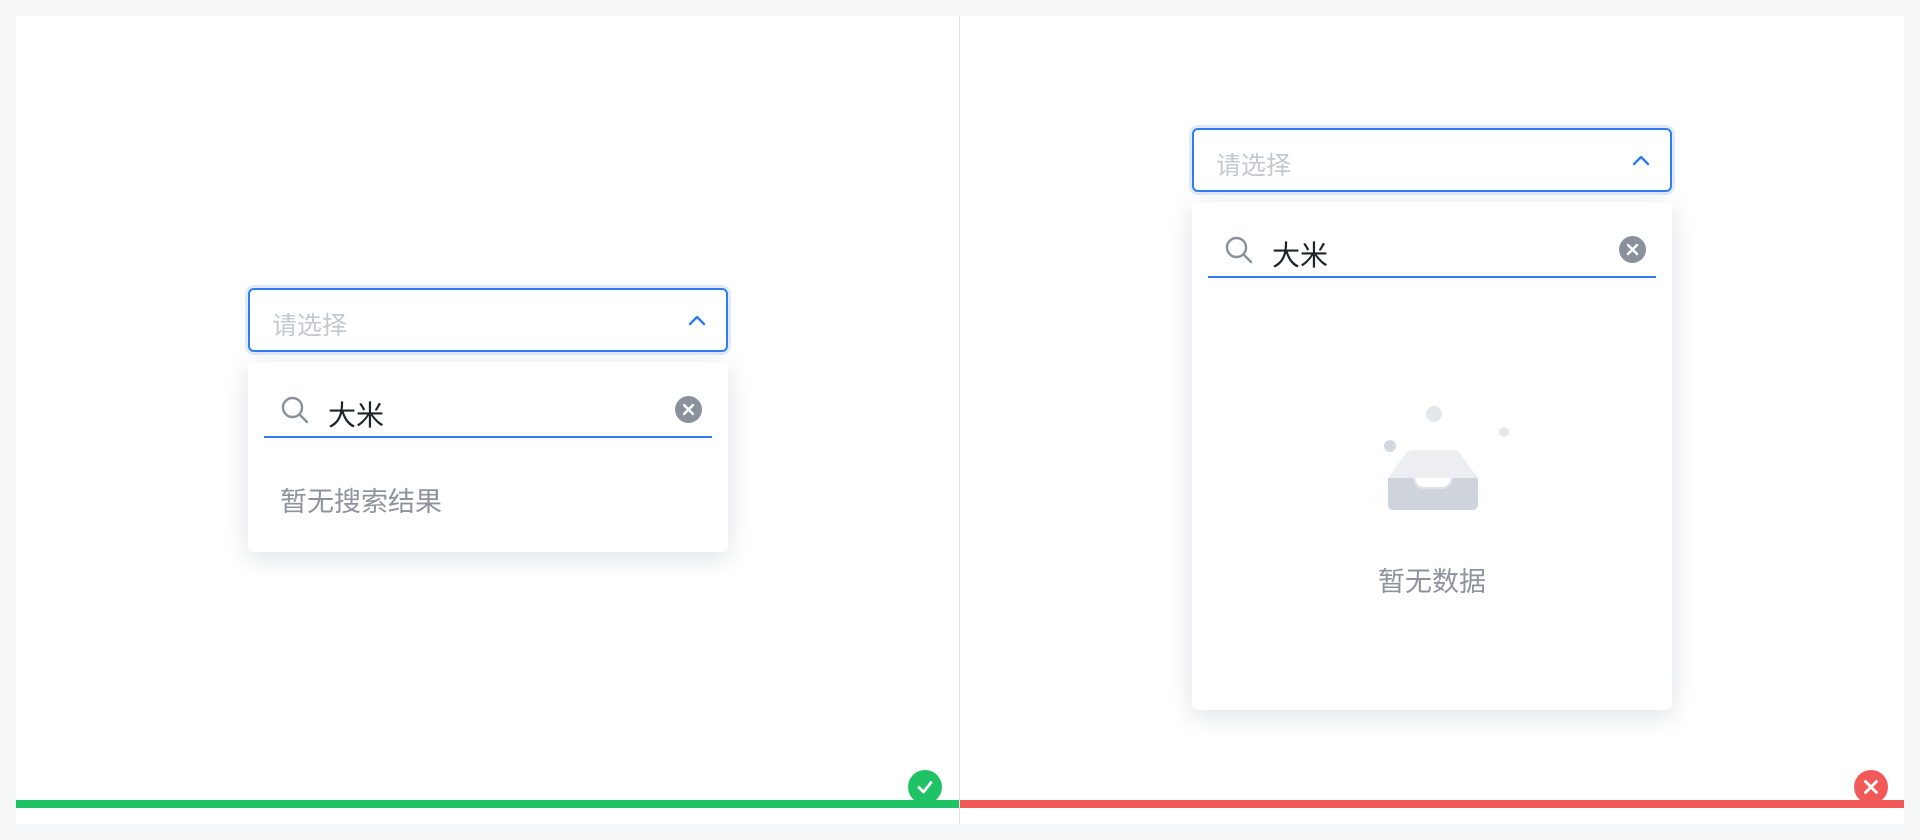  Describe the element at coordinates (488, 457) in the screenshot. I see `select-dropdown: 大米 暂无搜索结果` at that location.